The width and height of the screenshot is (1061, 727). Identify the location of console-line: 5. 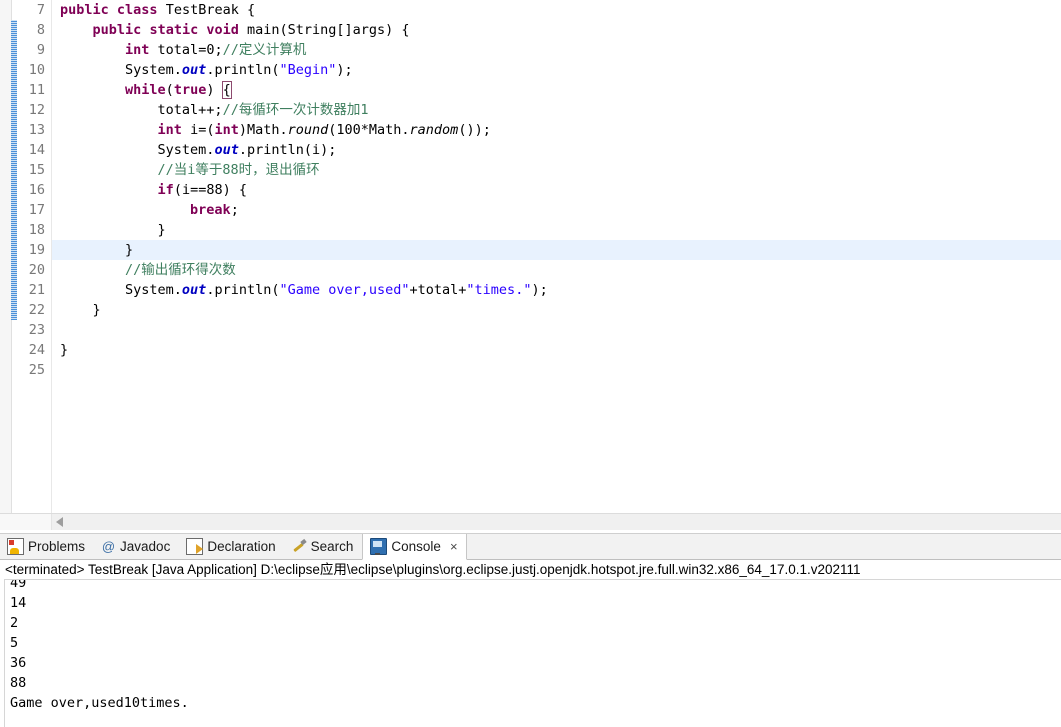
(14, 643).